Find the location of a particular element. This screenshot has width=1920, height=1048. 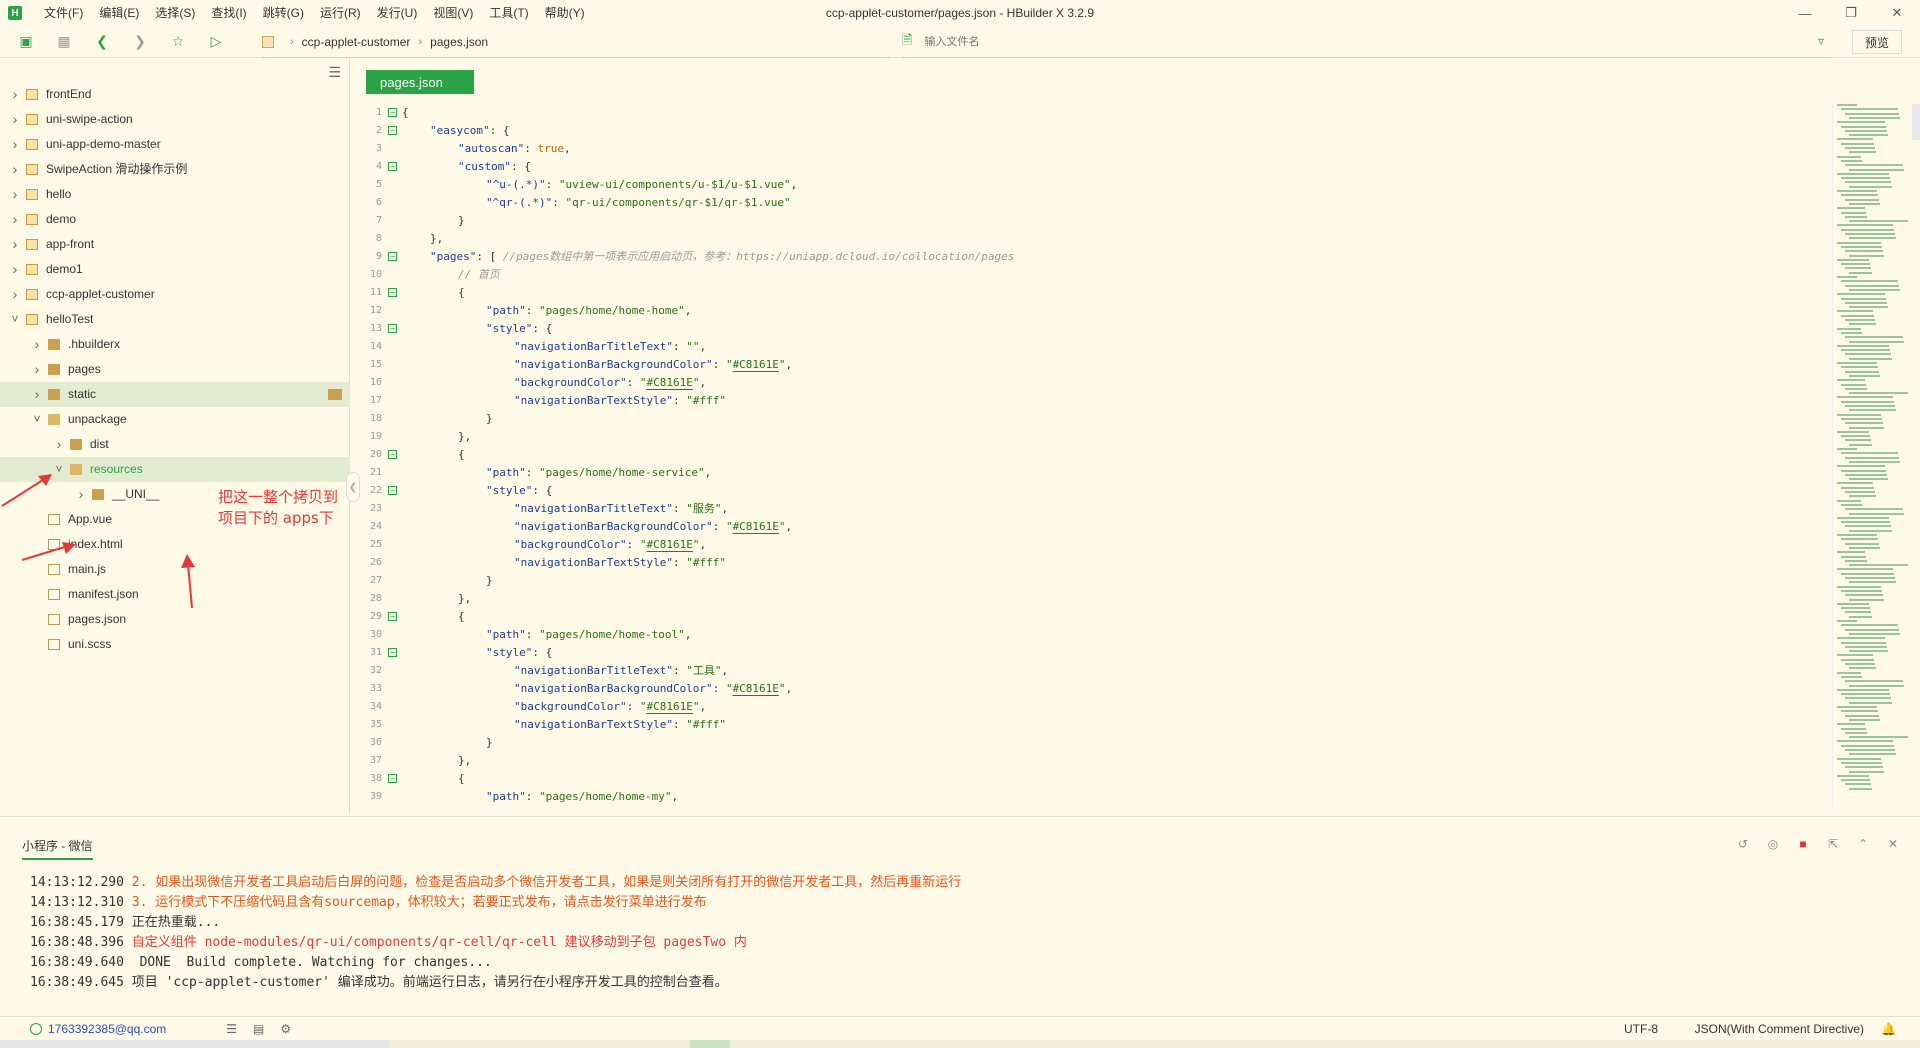

code-line: 23 "navigationBarTitleText": "服务", is located at coordinates (1082, 509).